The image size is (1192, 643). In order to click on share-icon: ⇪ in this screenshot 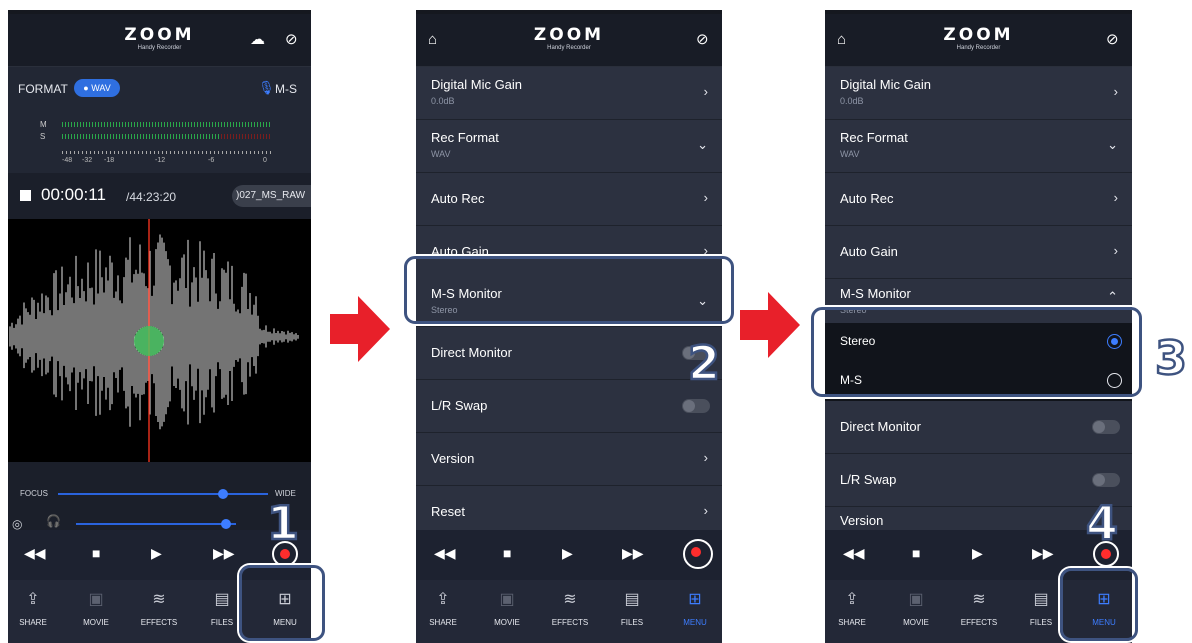, I will do `click(443, 599)`.